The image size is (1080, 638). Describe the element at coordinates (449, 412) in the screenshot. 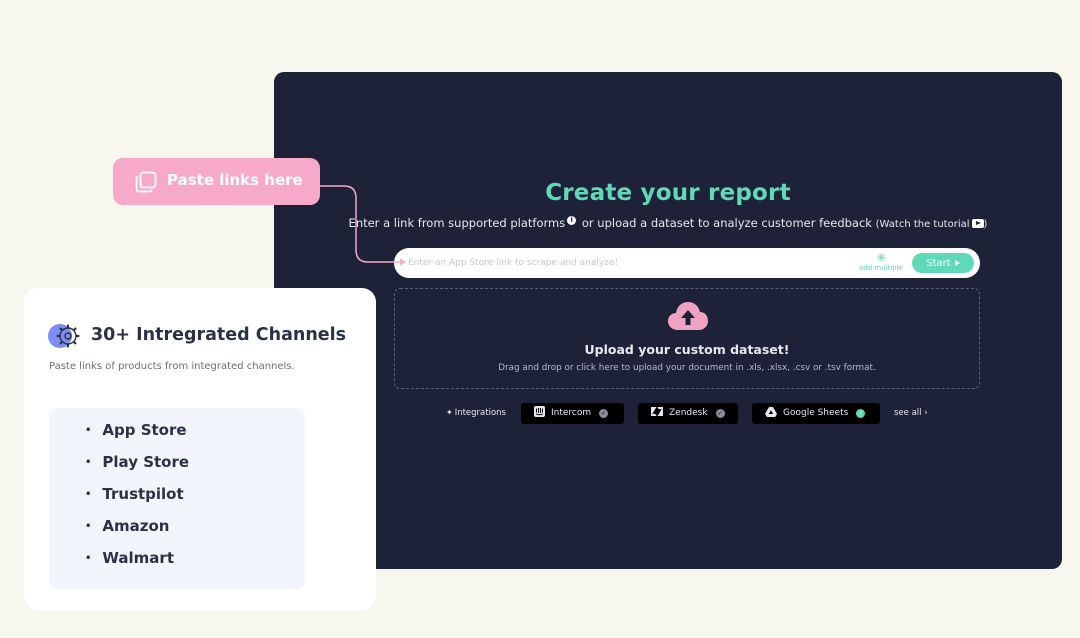

I see `sparkle-icon: ✦` at that location.